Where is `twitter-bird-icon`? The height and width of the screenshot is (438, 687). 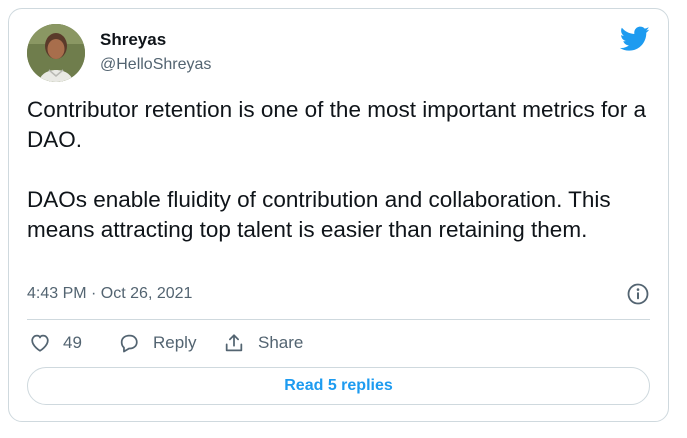
twitter-bird-icon is located at coordinates (635, 39).